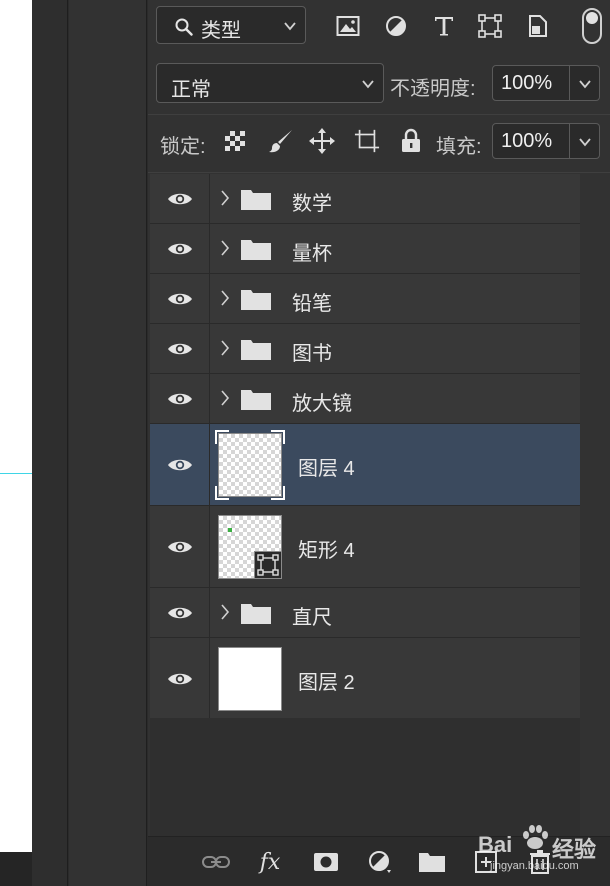 The image size is (610, 886). What do you see at coordinates (348, 26) in the screenshot?
I see `image-filter-icon` at bounding box center [348, 26].